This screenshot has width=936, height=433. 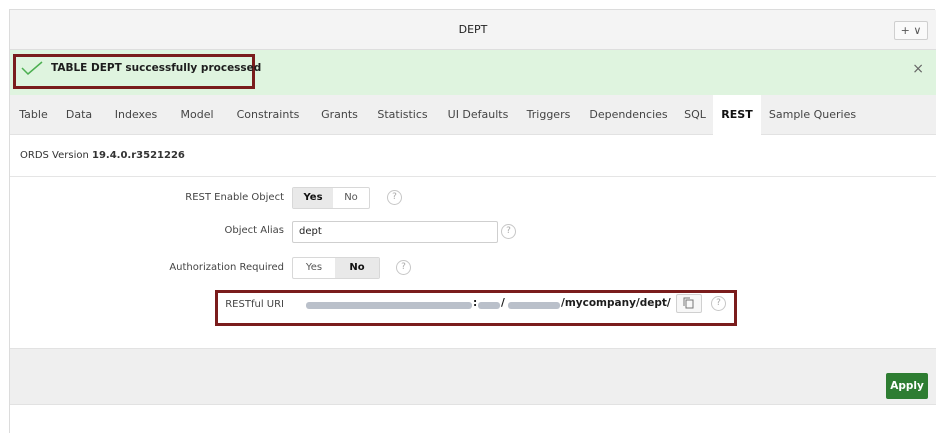 I want to click on authorization-toggle: Yes No, so click(x=336, y=268).